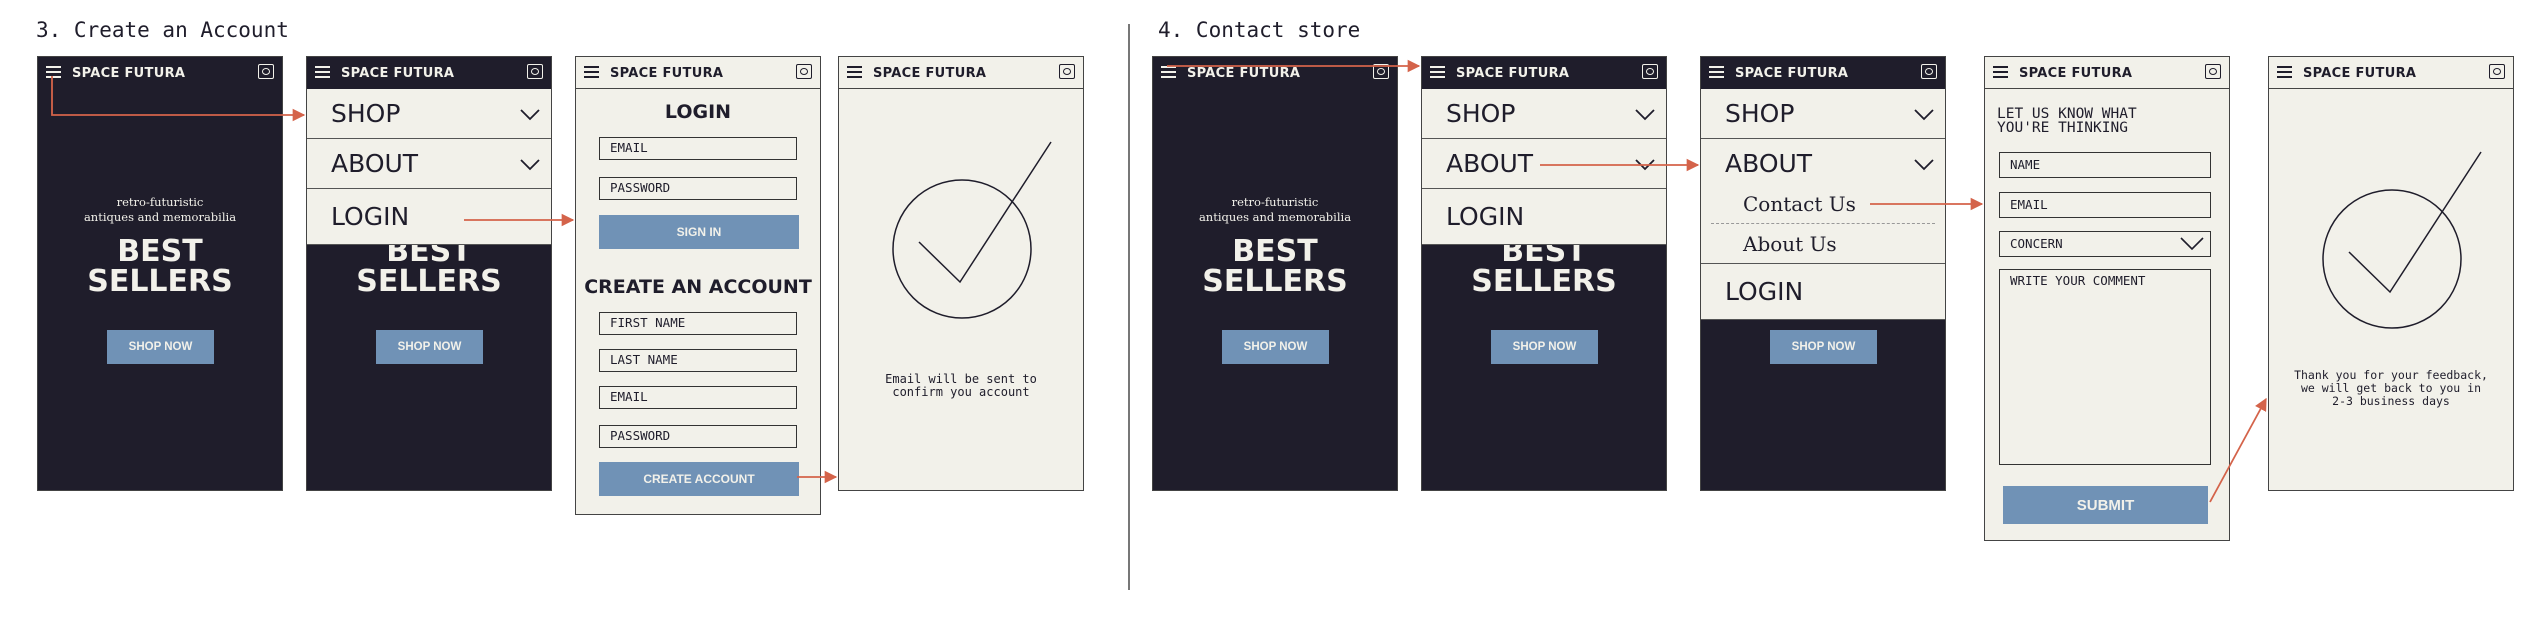 The width and height of the screenshot is (2538, 620). What do you see at coordinates (2105, 205) in the screenshot?
I see `contact-email-field: EMAIL` at bounding box center [2105, 205].